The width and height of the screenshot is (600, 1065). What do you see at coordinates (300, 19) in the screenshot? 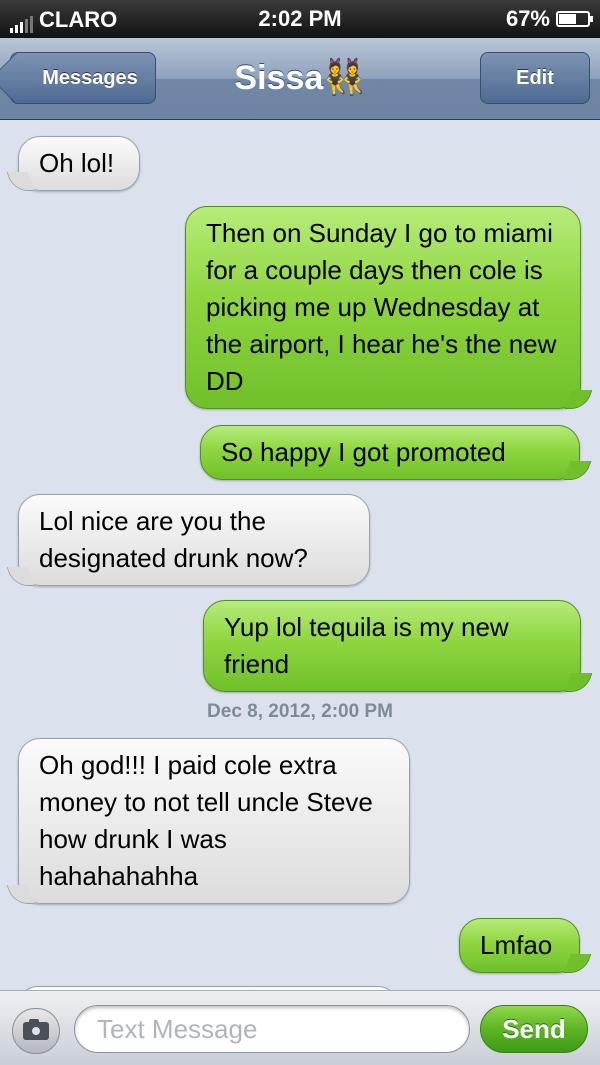
I see `status-bar: CLARO 2:02 PM 67%` at bounding box center [300, 19].